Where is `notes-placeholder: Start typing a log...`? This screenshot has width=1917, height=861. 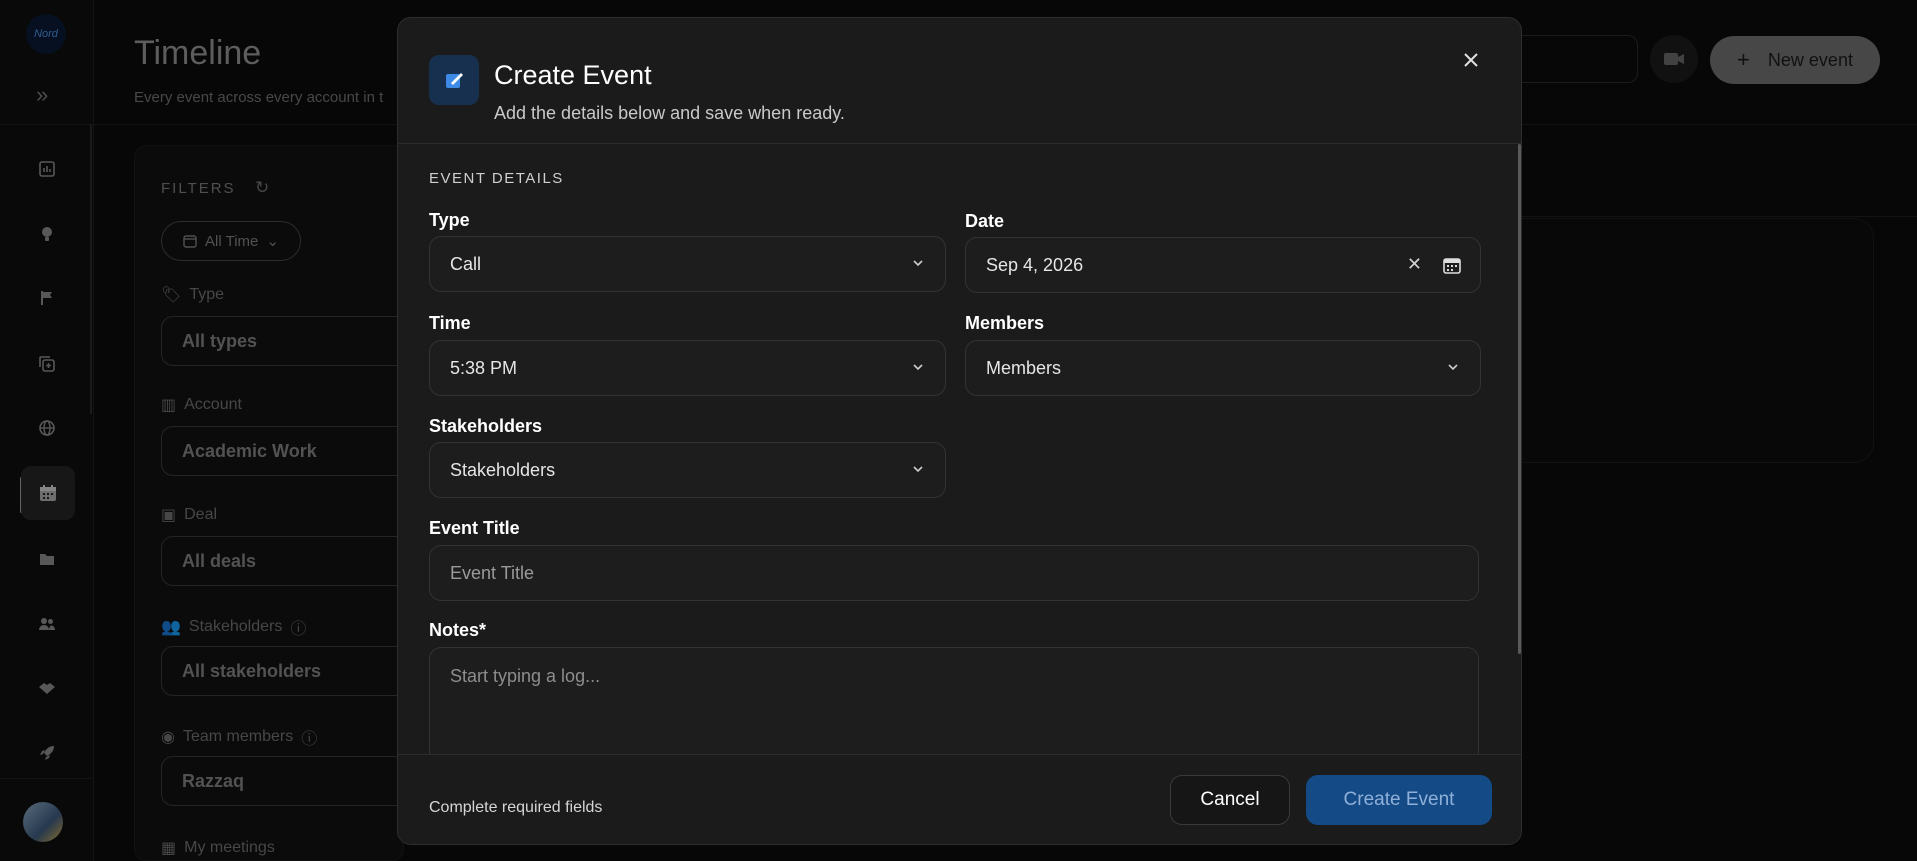 notes-placeholder: Start typing a log... is located at coordinates (525, 676).